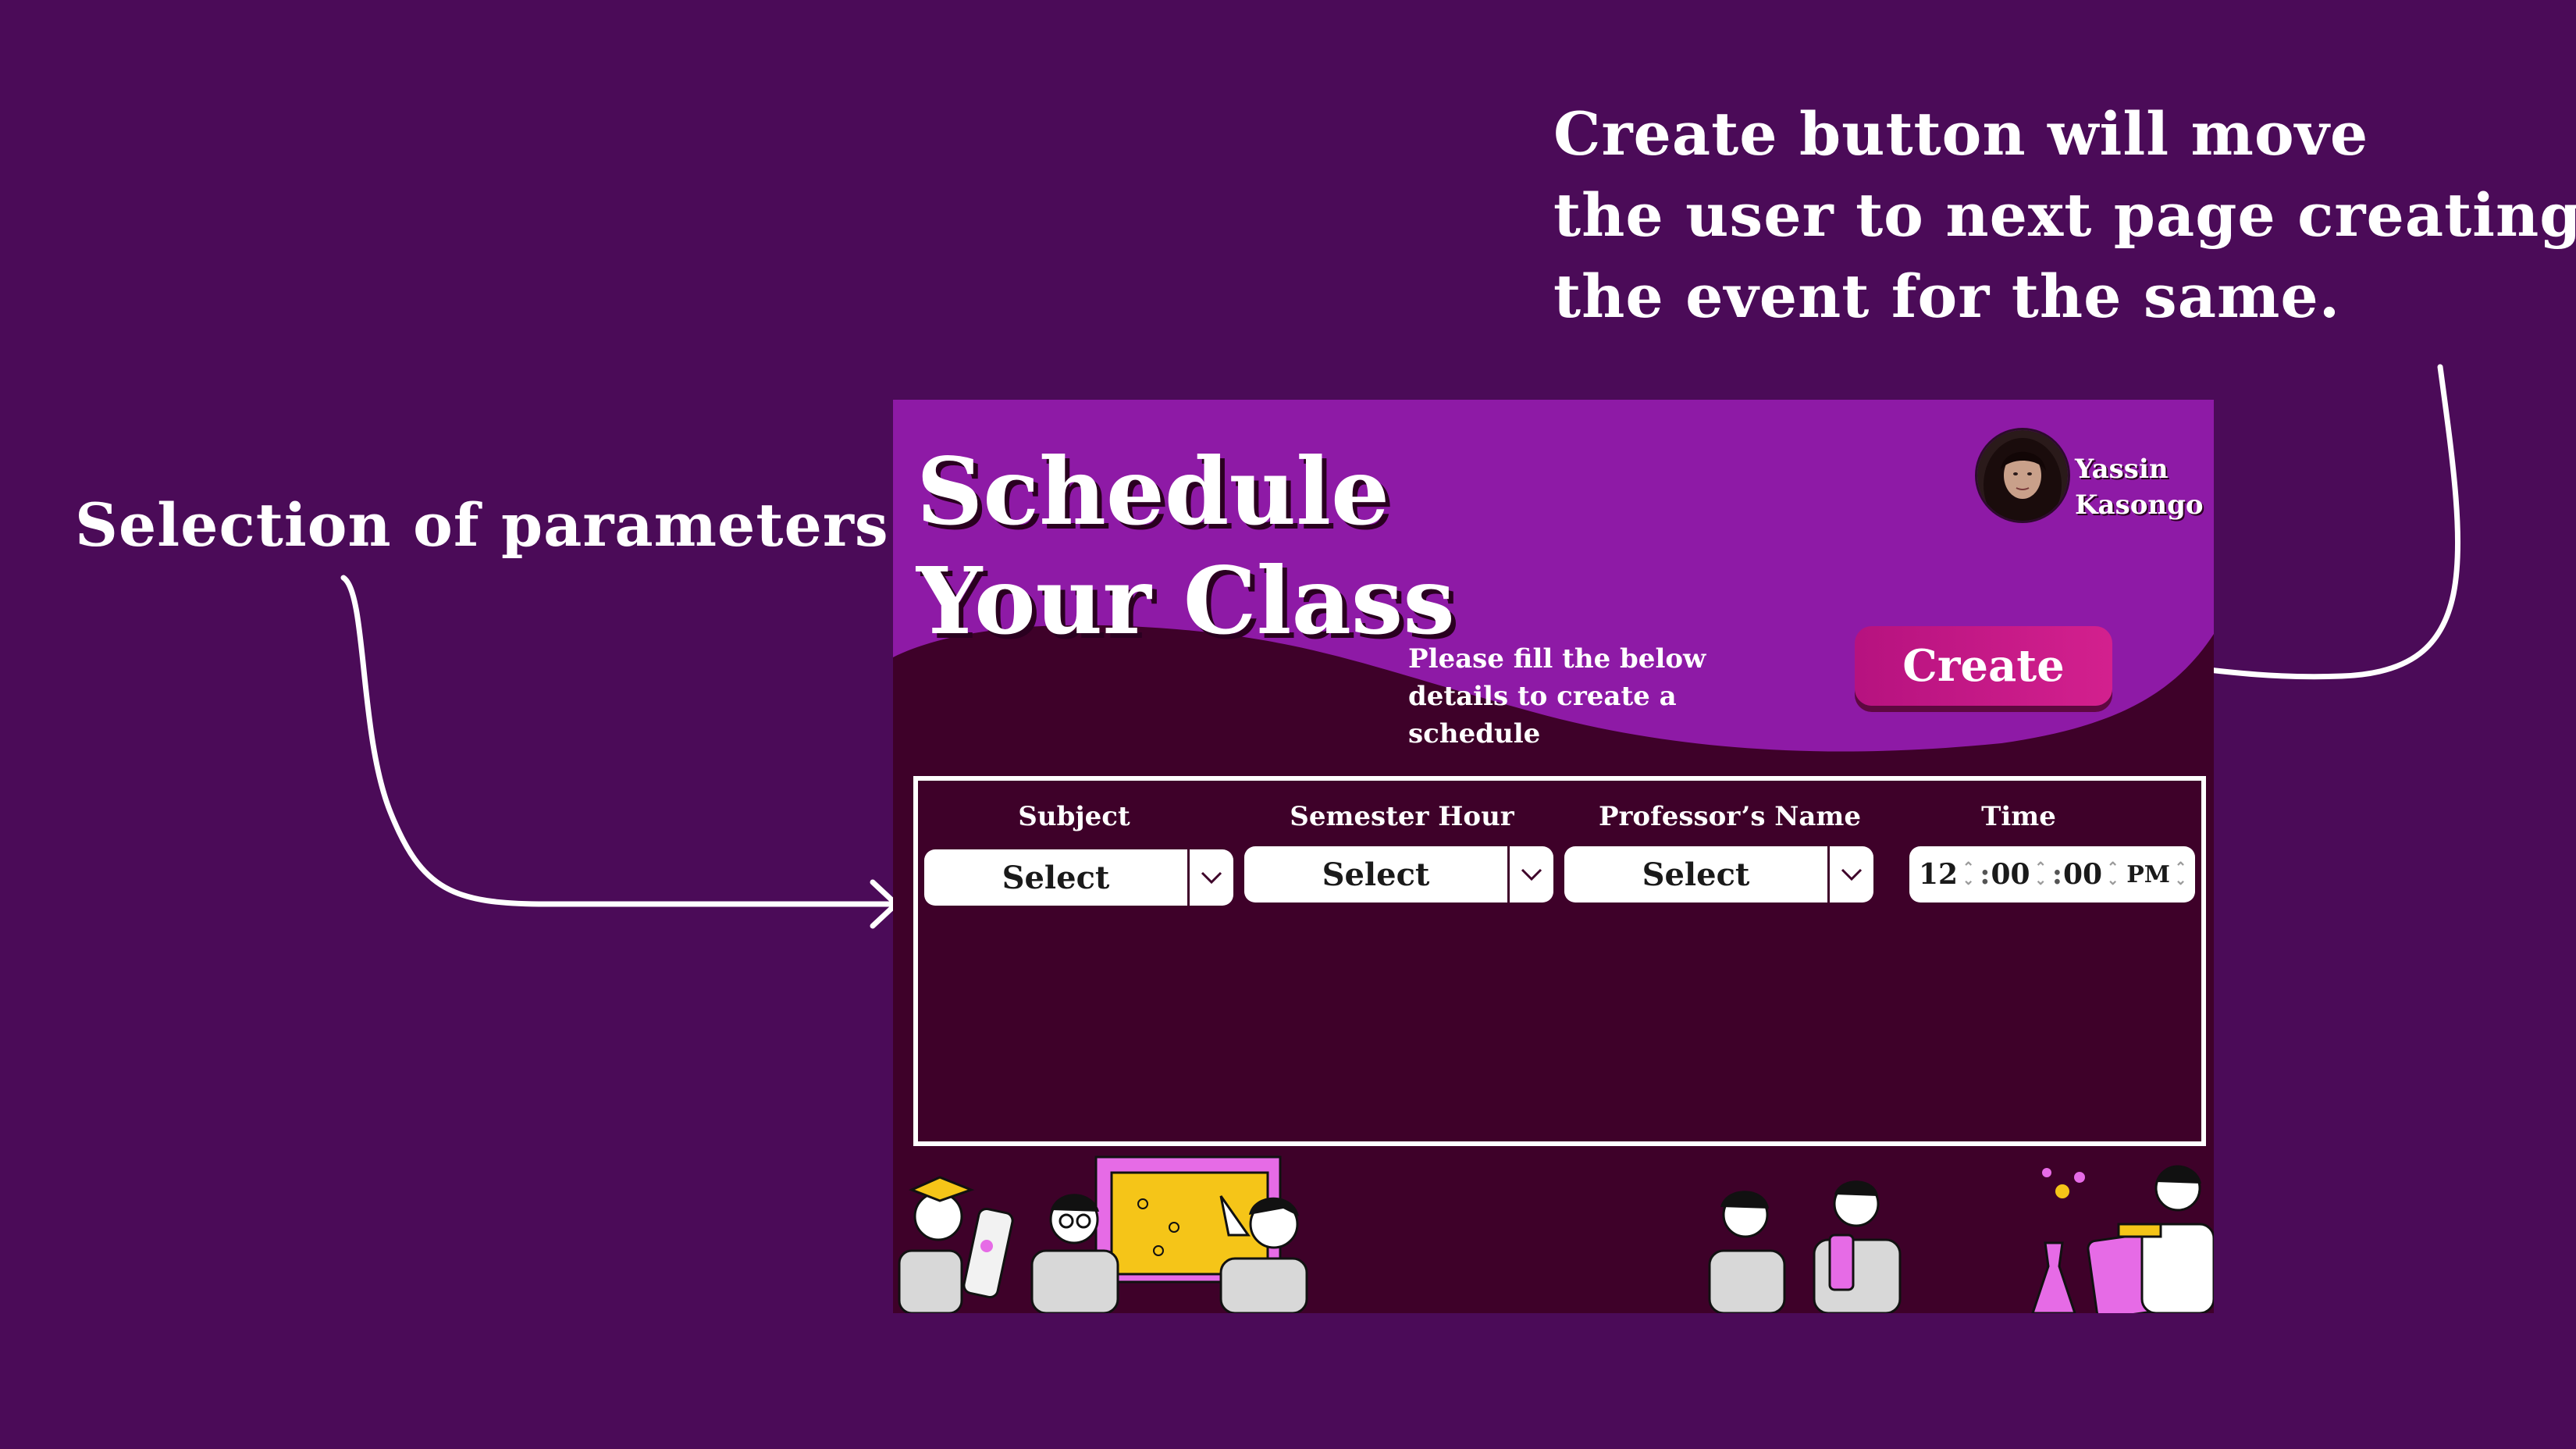  Describe the element at coordinates (1185, 546) in the screenshot. I see `page-title: Schedule Your Class` at that location.